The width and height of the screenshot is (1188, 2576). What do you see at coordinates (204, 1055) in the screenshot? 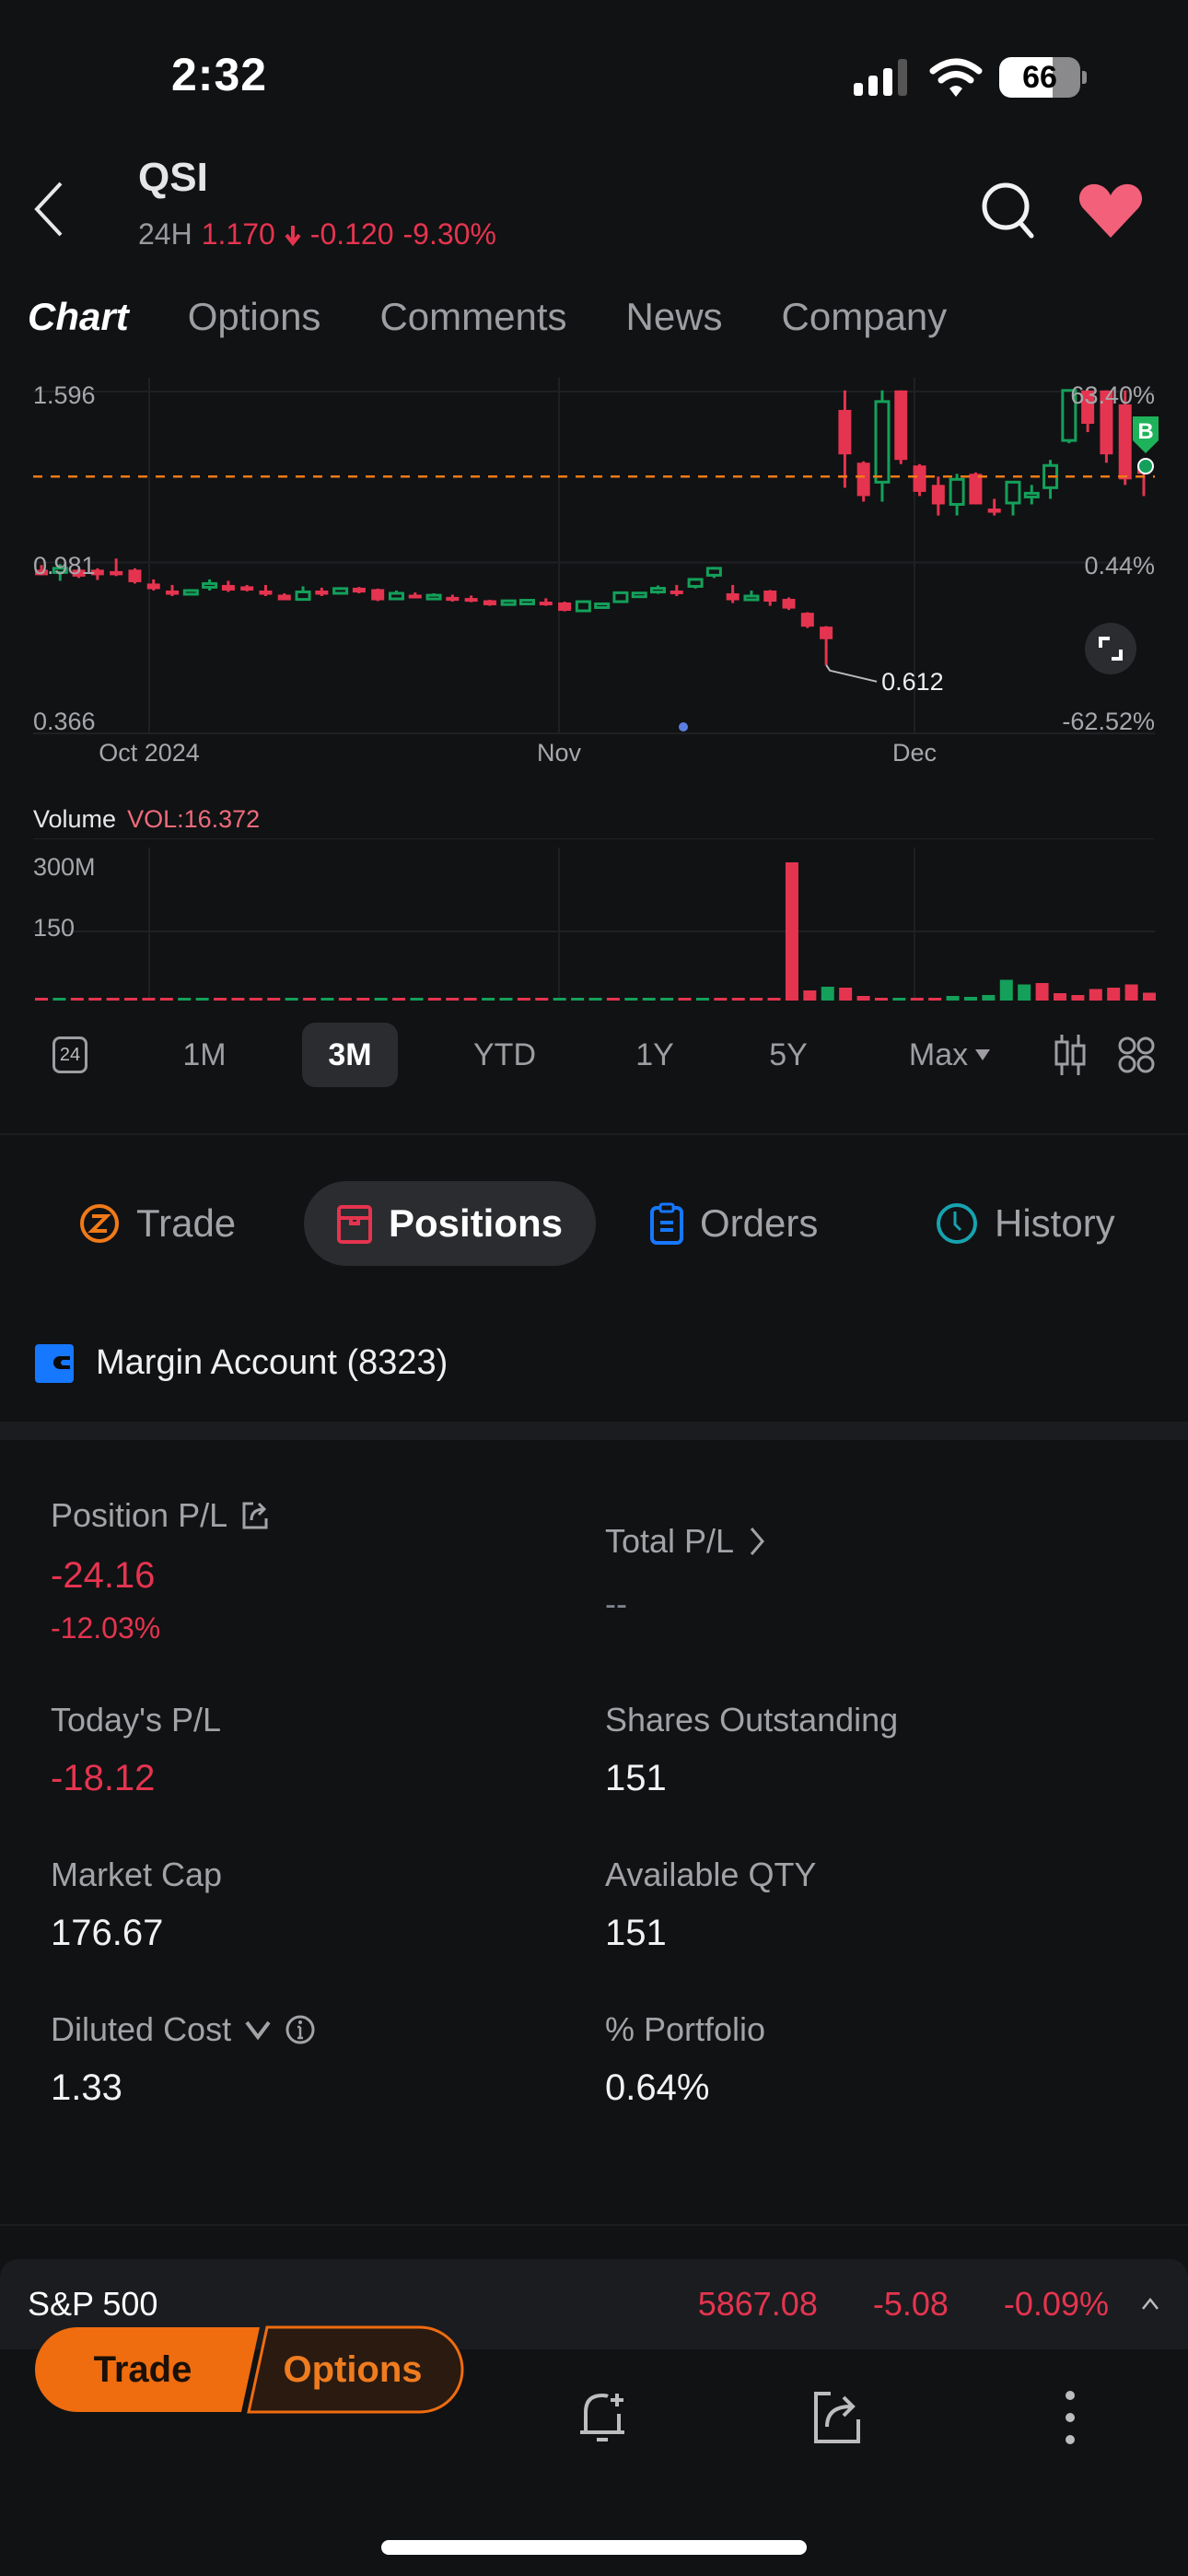
I see `range-1m: 1M` at bounding box center [204, 1055].